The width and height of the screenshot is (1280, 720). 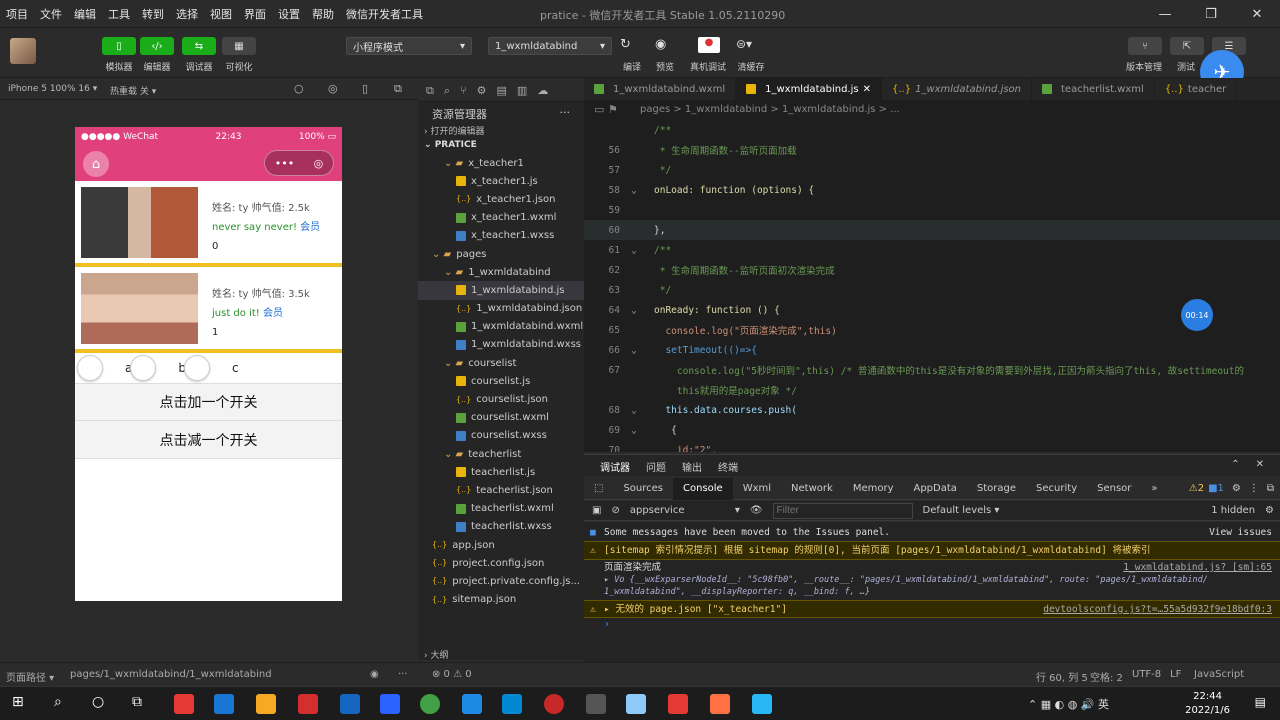 I want to click on clear-console-icon: ⊘, so click(x=615, y=510).